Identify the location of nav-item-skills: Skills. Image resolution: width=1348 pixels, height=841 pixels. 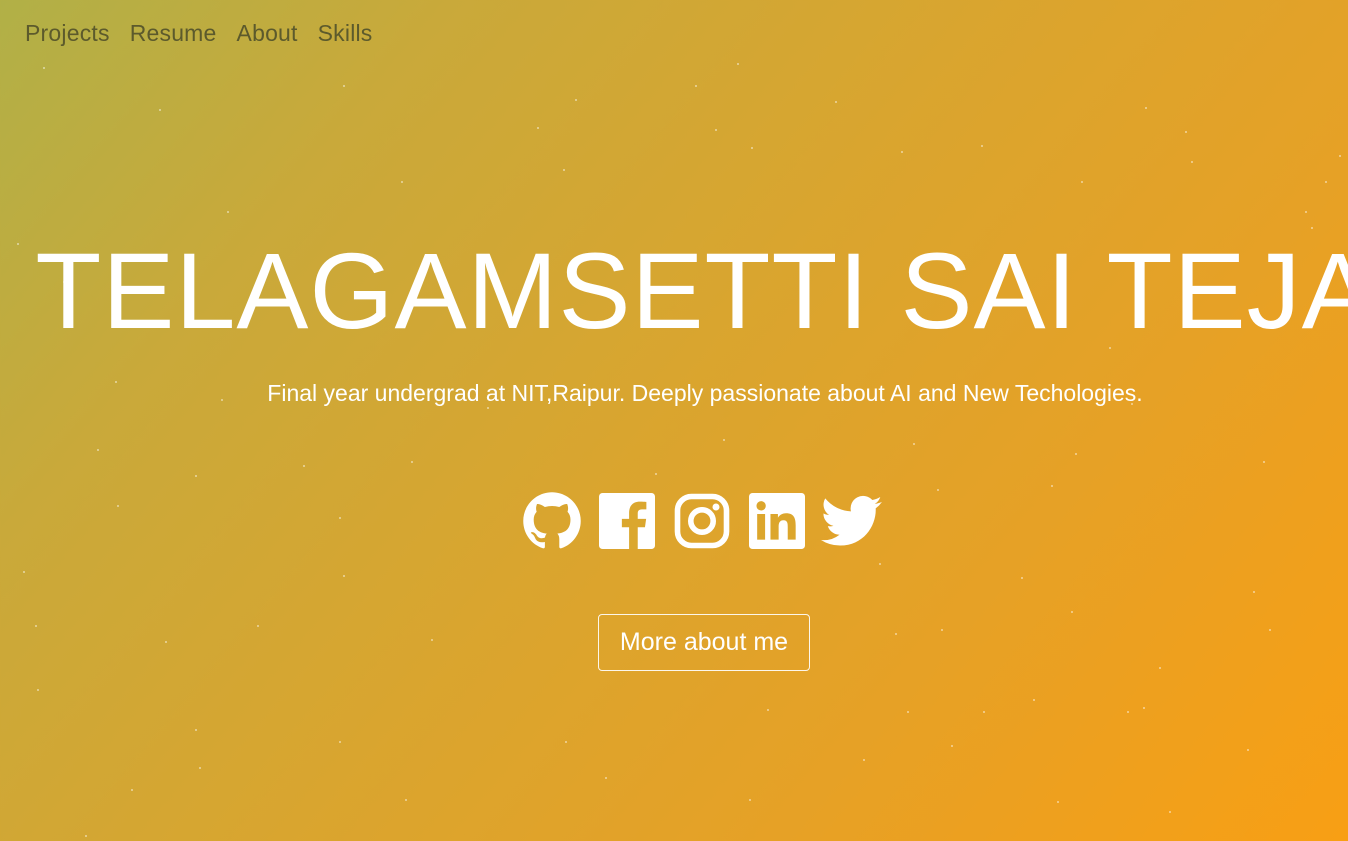
(345, 33).